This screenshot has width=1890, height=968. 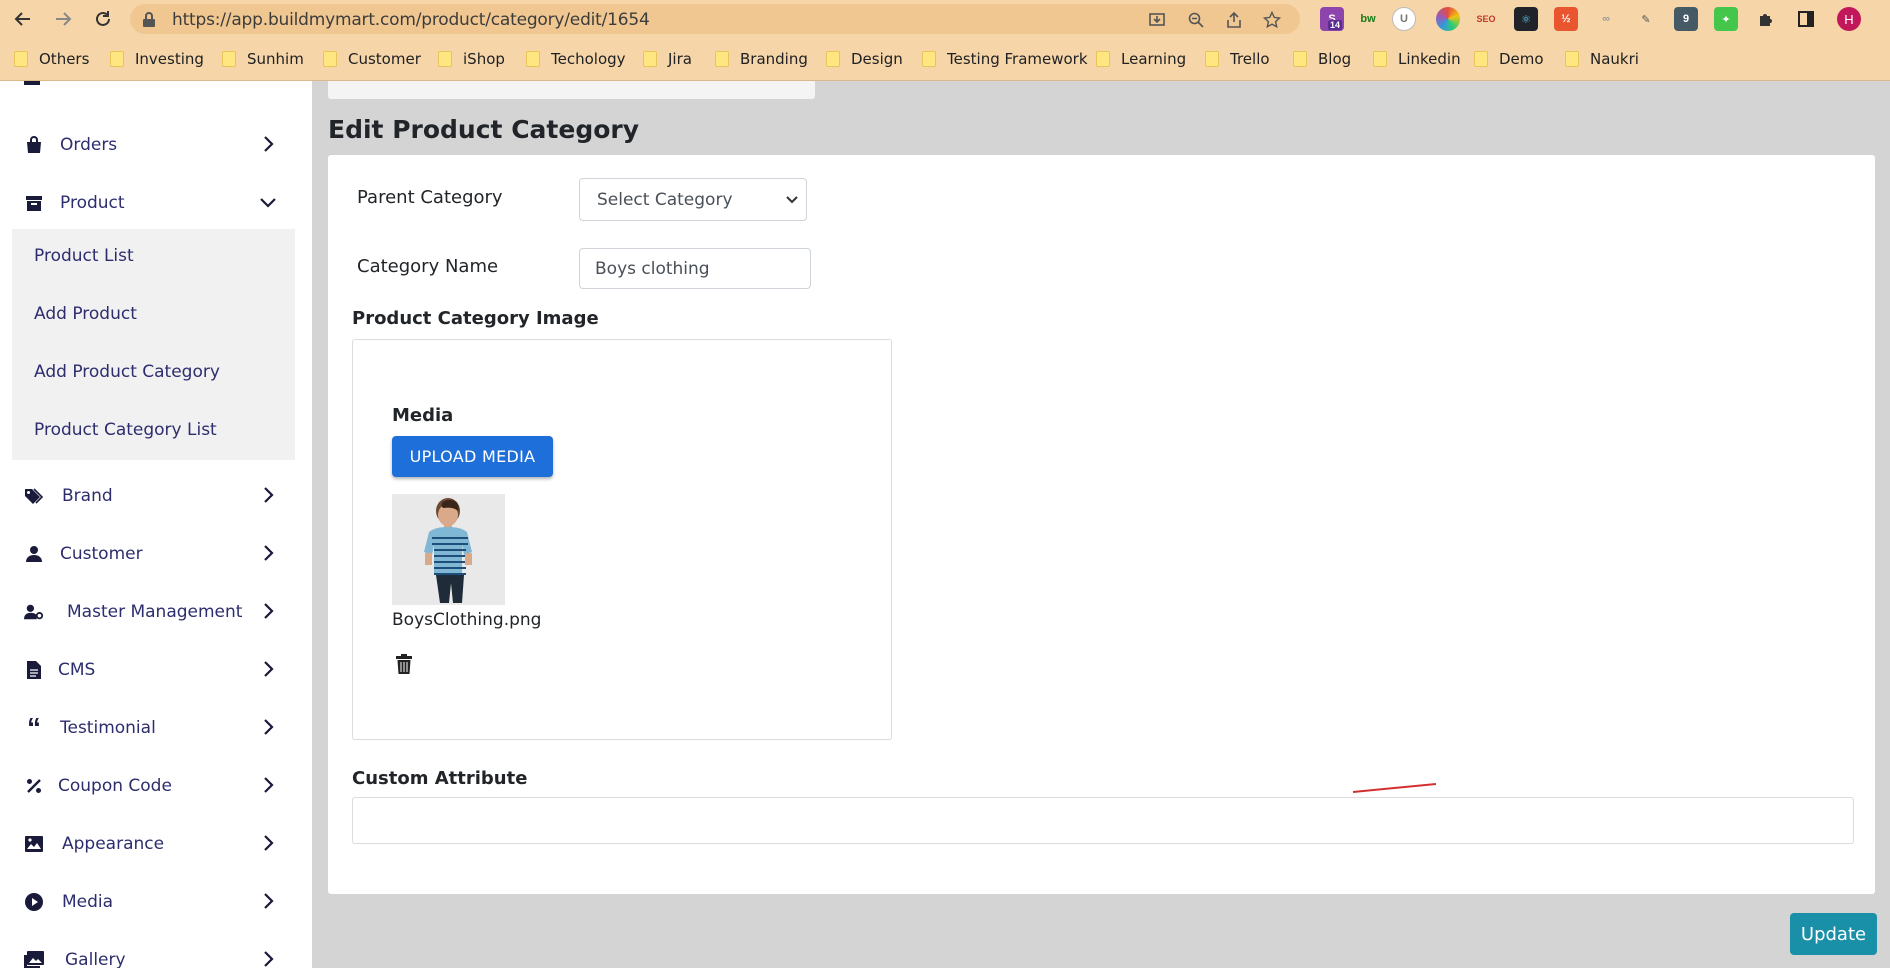 I want to click on sidebar-item-label: Master Management, so click(x=155, y=612).